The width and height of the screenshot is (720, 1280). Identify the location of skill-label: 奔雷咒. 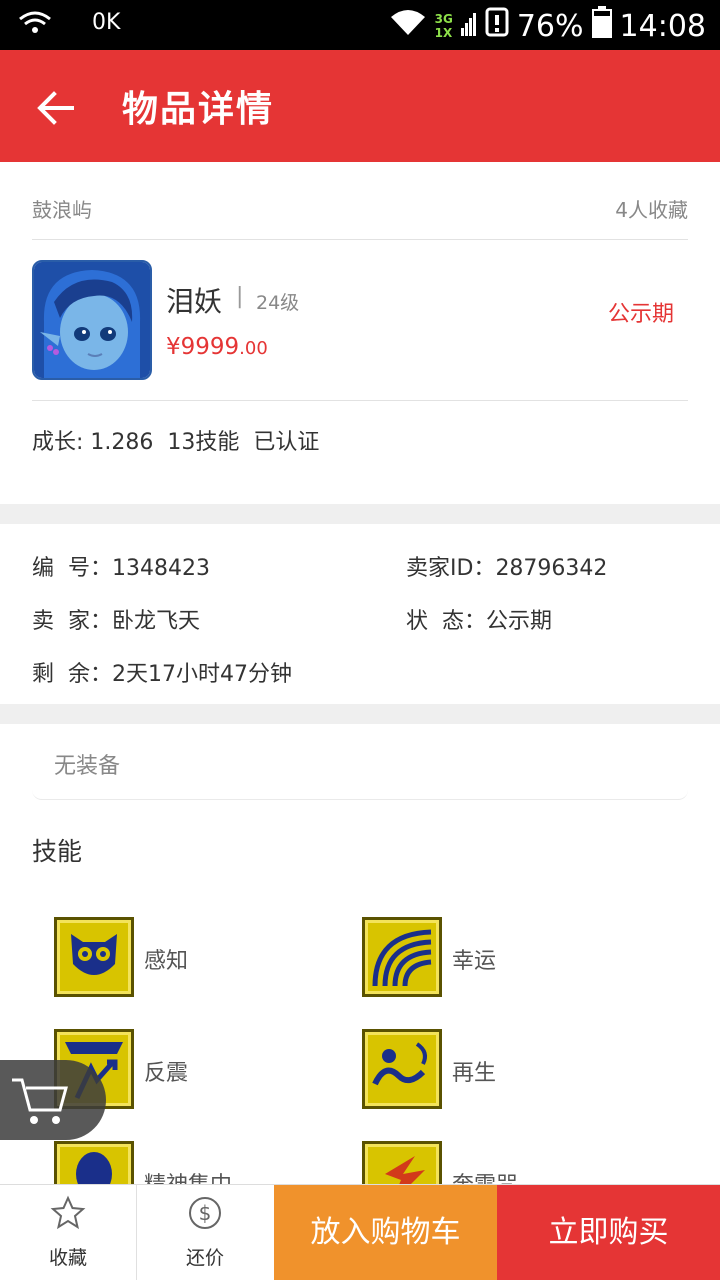
(485, 1175).